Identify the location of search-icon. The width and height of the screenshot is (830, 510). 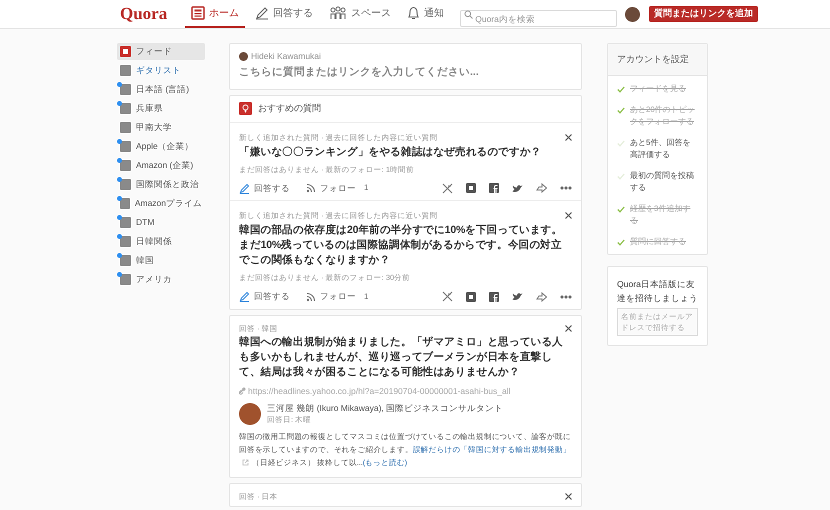
(469, 14).